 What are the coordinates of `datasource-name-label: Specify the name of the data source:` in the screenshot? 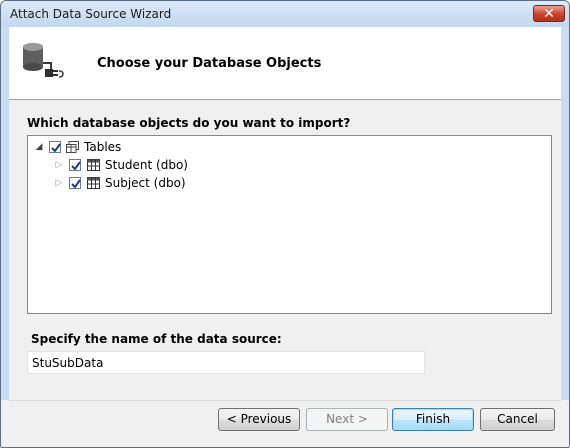 It's located at (156, 339).